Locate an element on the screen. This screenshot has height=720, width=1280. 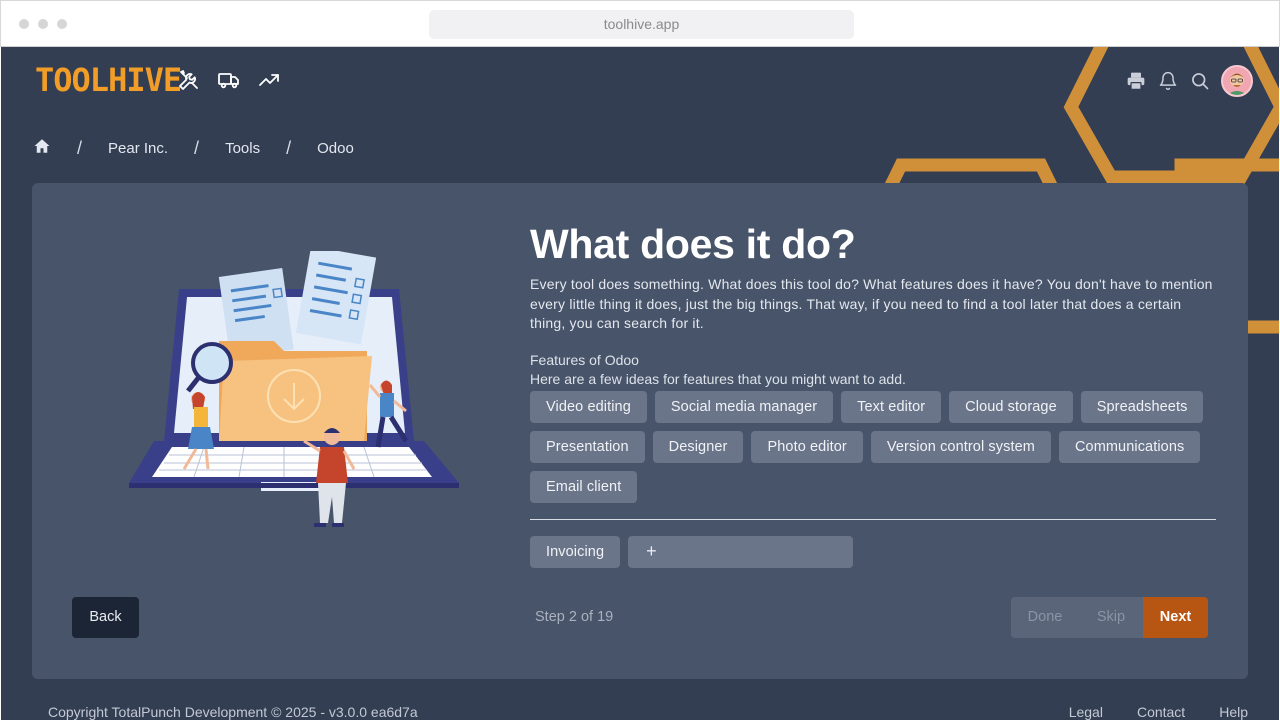
address-bar: toolhive.app is located at coordinates (641, 24).